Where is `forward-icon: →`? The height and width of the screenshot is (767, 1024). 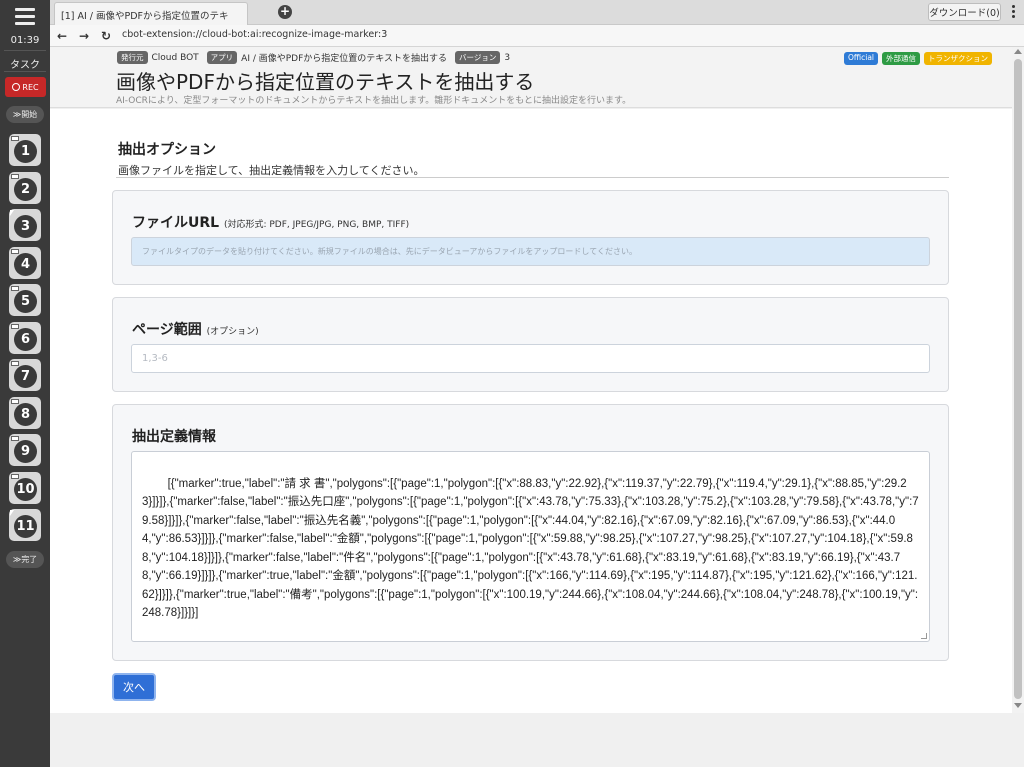 forward-icon: → is located at coordinates (84, 36).